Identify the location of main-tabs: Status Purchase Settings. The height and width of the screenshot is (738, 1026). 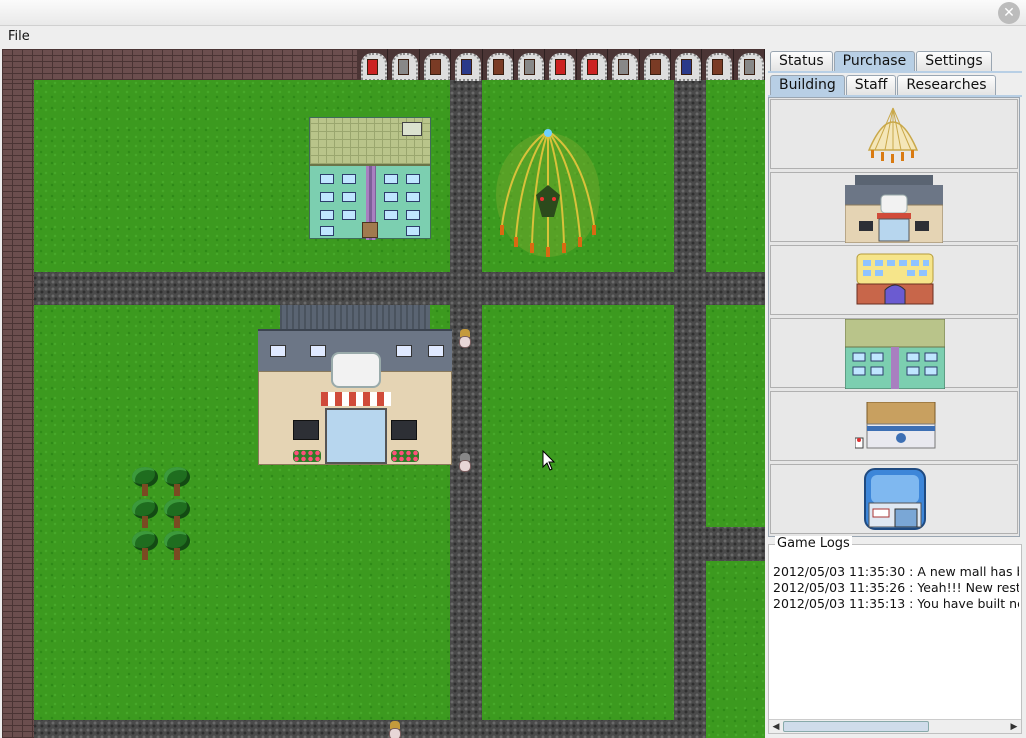
(881, 61).